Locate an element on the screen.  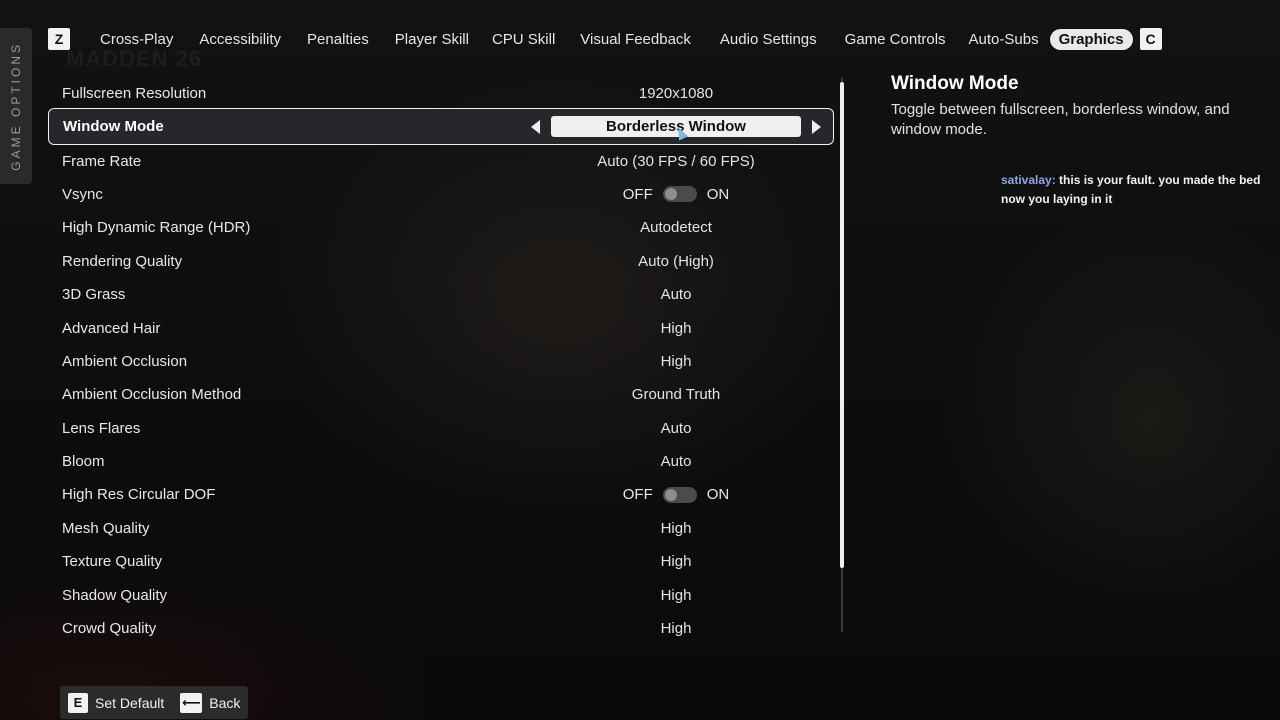
setting-row-vsync: Vsync OFF ON is located at coordinates (441, 194).